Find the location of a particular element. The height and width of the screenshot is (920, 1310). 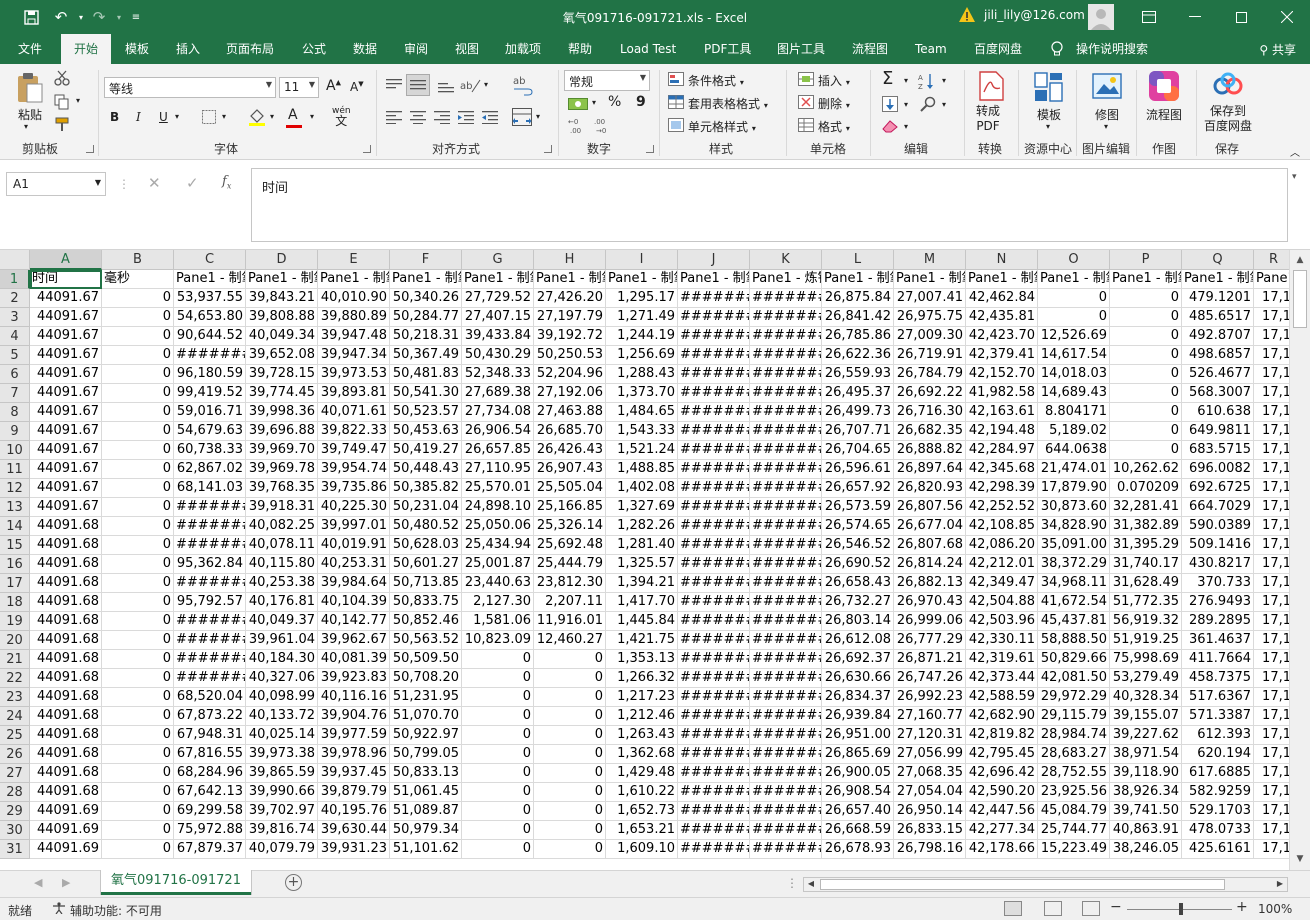

row-header: 14 is located at coordinates (15, 526).